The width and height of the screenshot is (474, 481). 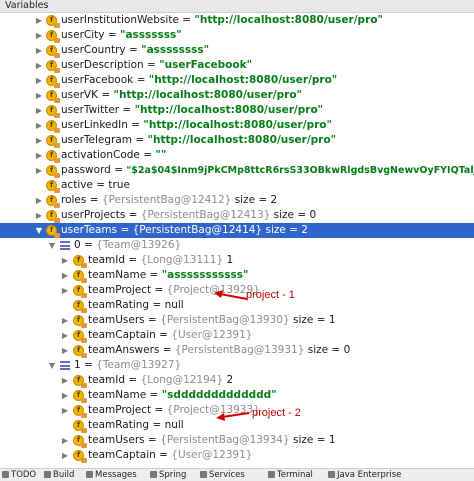 I want to click on tree-row-activation-code: ▶ f activationCode = "", so click(x=237, y=155).